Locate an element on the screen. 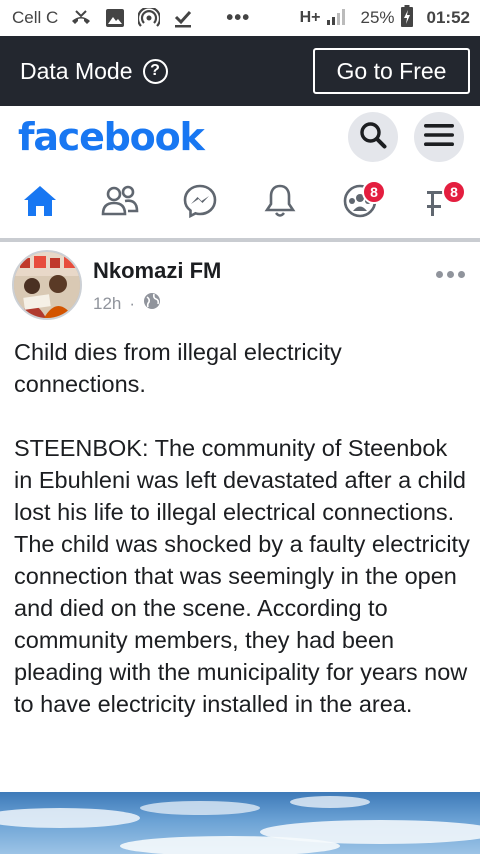 The image size is (480, 854). post-subline: 12h · is located at coordinates (157, 303).